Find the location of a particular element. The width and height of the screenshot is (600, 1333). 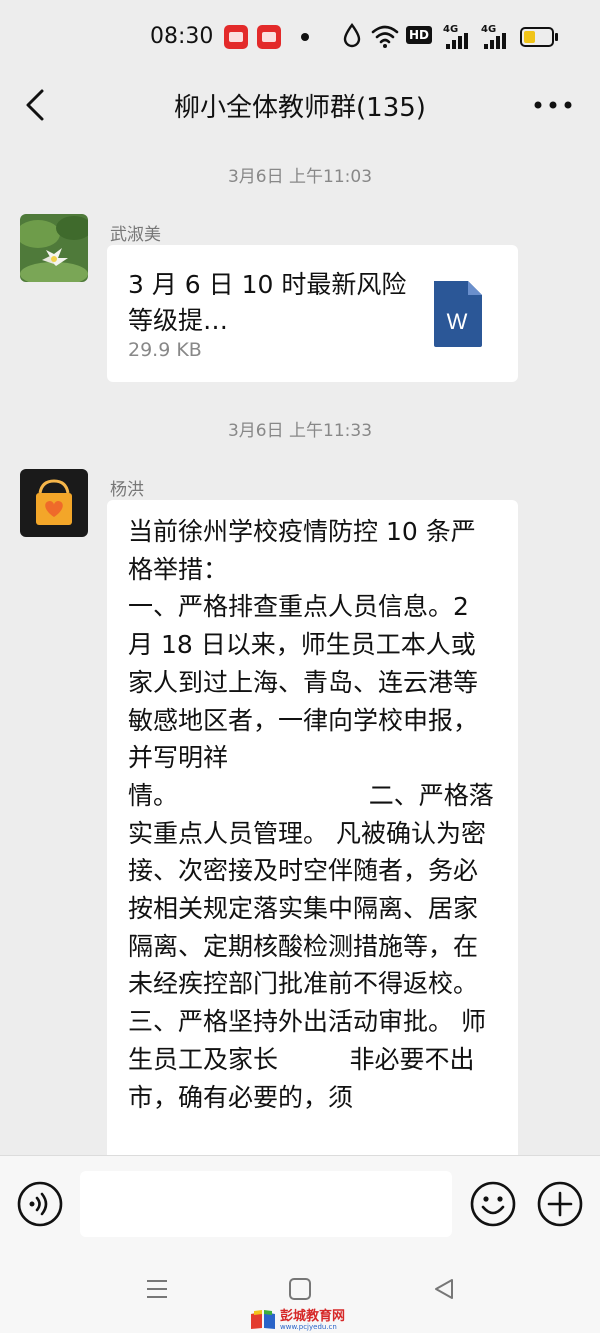

sender-name: 杨洪 is located at coordinates (127, 490).